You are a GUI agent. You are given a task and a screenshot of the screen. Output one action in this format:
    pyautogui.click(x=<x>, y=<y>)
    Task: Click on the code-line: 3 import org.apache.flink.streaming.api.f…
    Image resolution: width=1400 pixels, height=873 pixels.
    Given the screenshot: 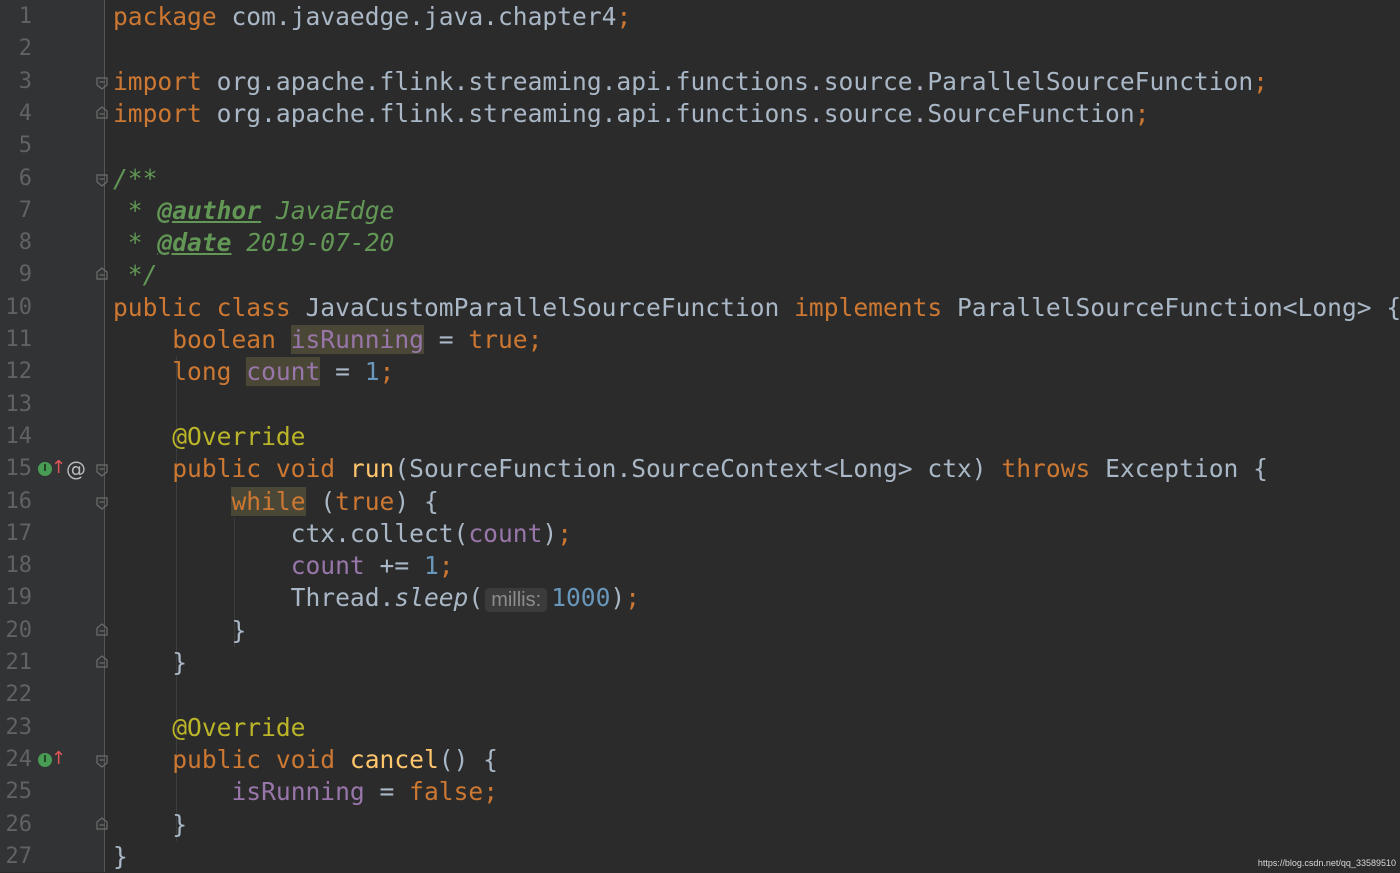 What is the action you would take?
    pyautogui.click(x=700, y=82)
    